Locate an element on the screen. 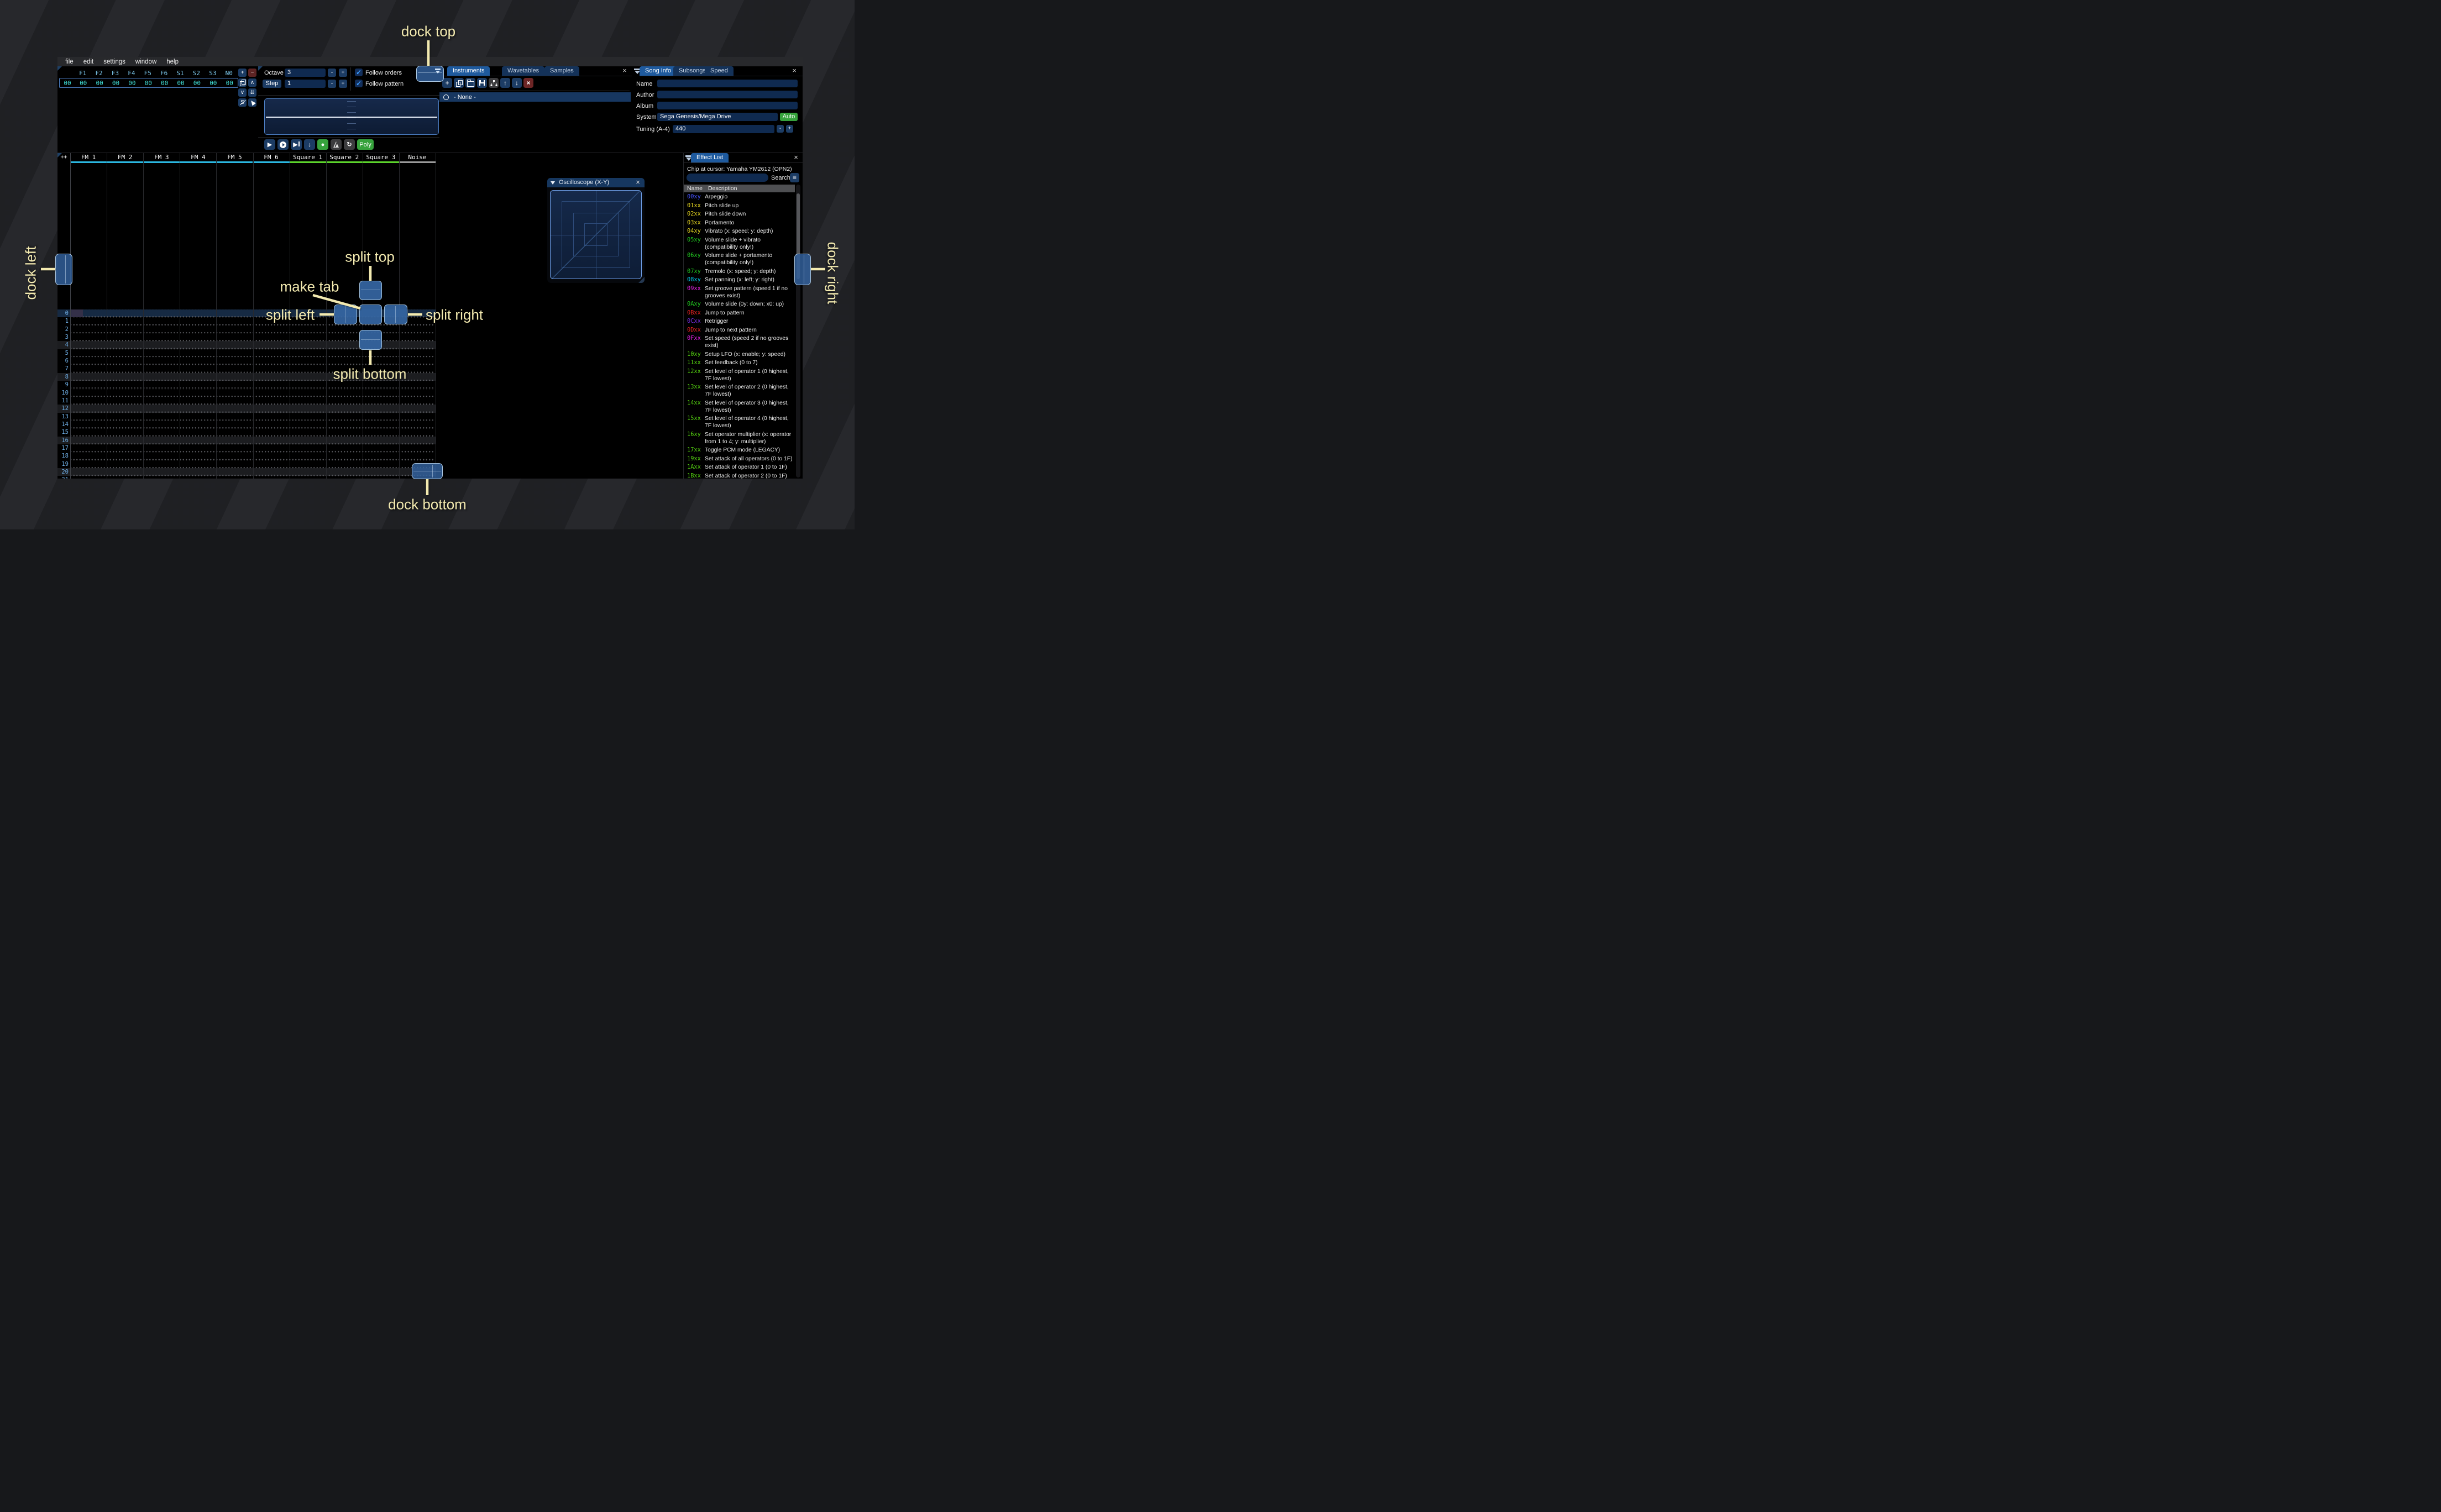 The image size is (2441, 1512). menu-file: file is located at coordinates (69, 62).